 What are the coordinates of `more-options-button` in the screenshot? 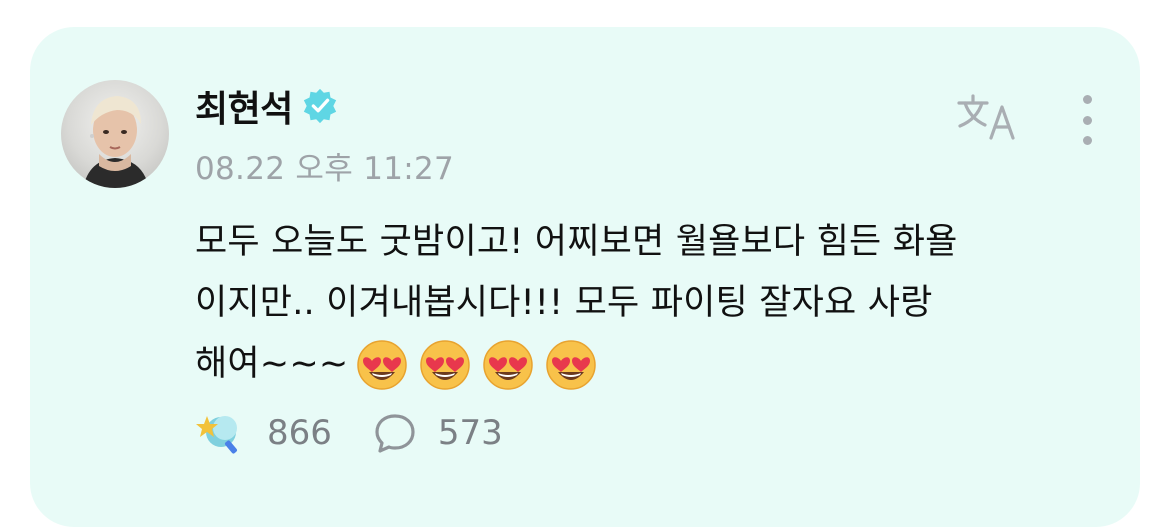 It's located at (1087, 120).